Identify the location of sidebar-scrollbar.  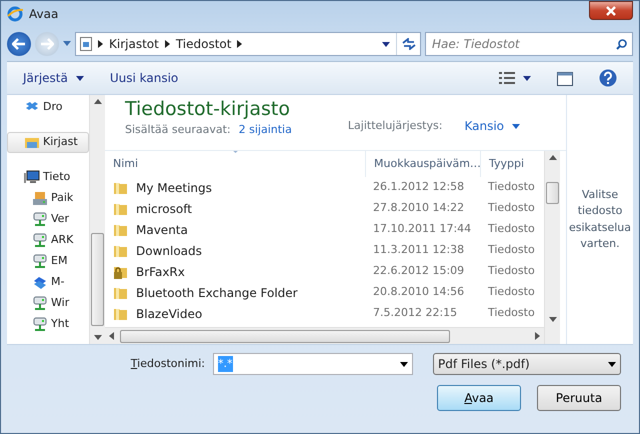
(97, 219).